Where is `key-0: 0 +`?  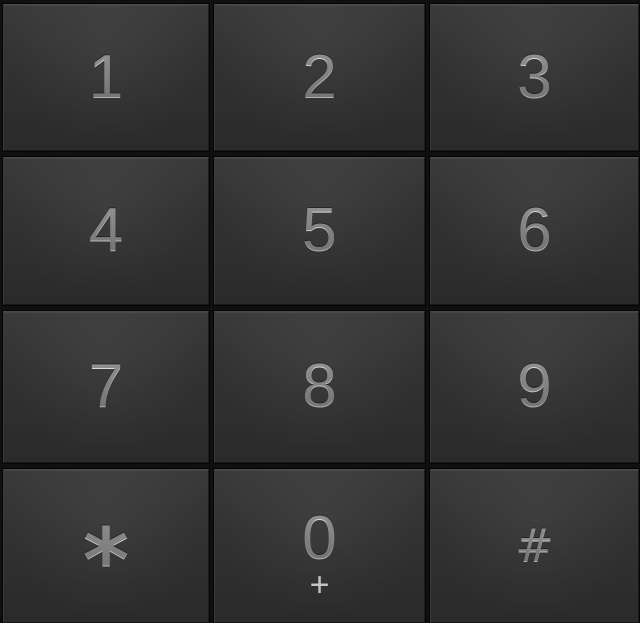
key-0: 0 + is located at coordinates (319, 546).